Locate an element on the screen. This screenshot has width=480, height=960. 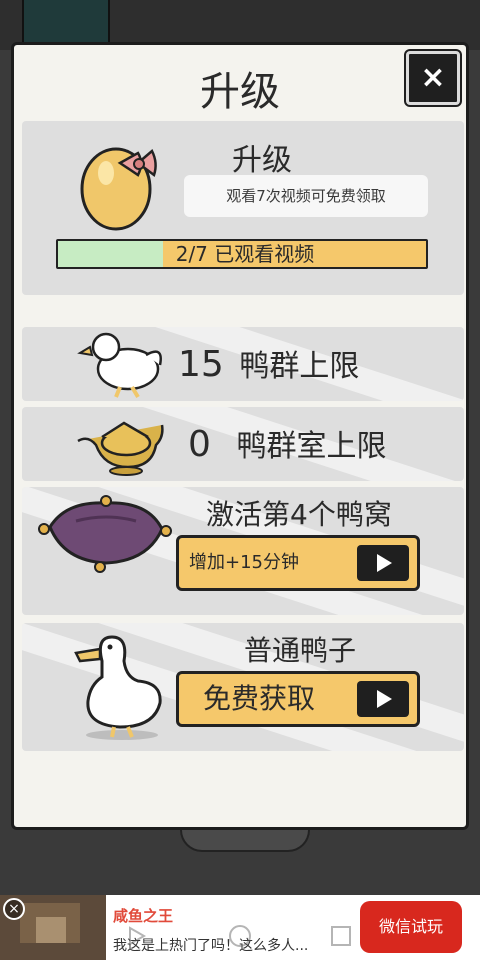
nest-row: 激活第4个鸭窝 增加+15分钟 is located at coordinates (243, 551).